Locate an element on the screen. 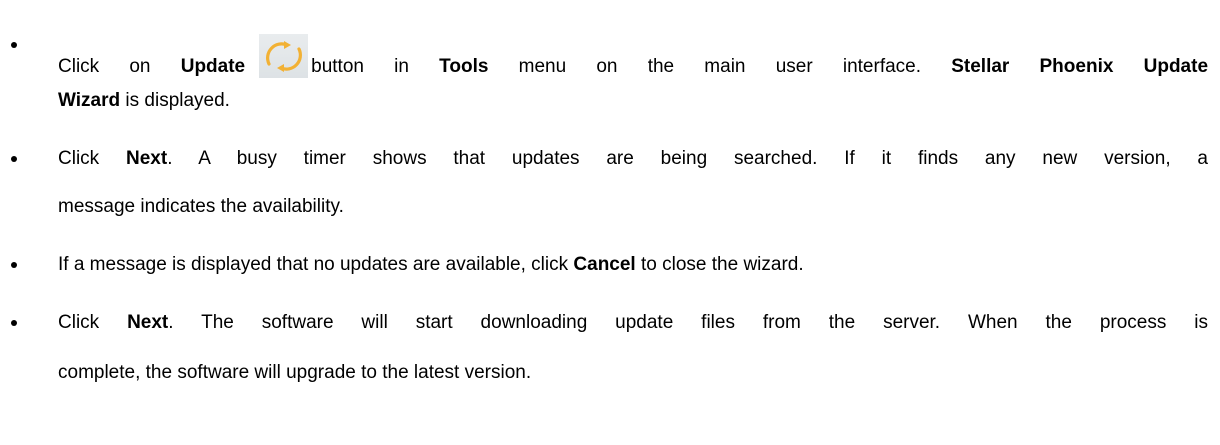 The width and height of the screenshot is (1220, 445). cancel-term: Cancel is located at coordinates (604, 264).